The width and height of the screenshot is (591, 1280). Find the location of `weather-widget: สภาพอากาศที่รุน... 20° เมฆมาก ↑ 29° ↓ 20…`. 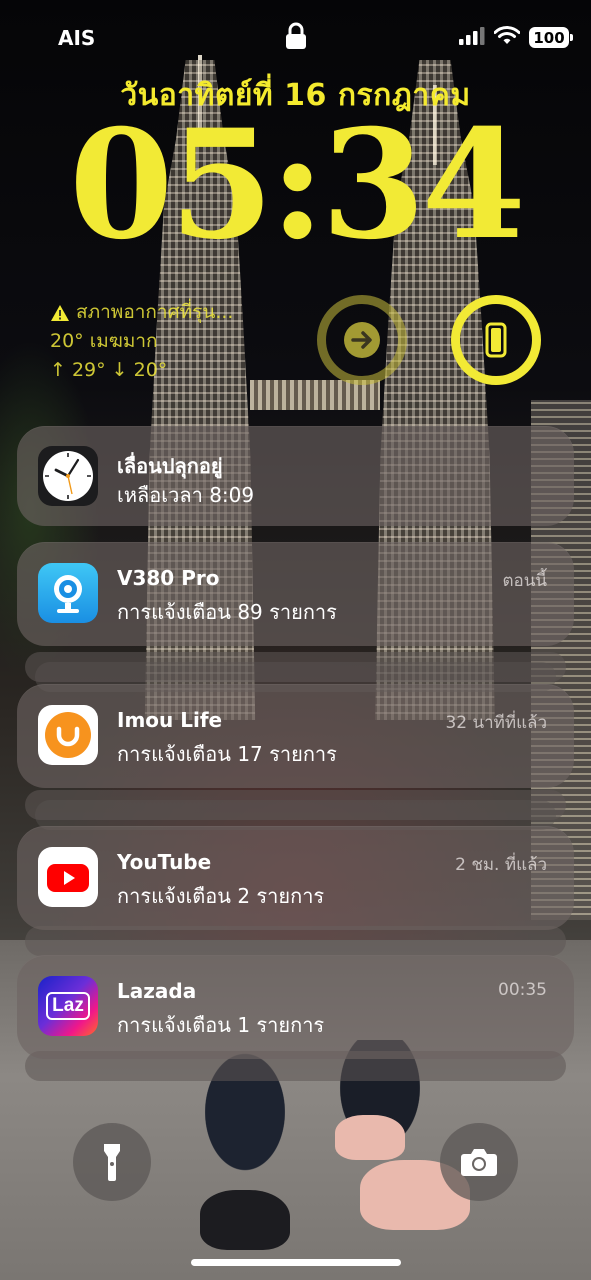

weather-widget: สภาพอากาศที่รุน... 20° เมฆมาก ↑ 29° ↓ 20… is located at coordinates (165, 341).